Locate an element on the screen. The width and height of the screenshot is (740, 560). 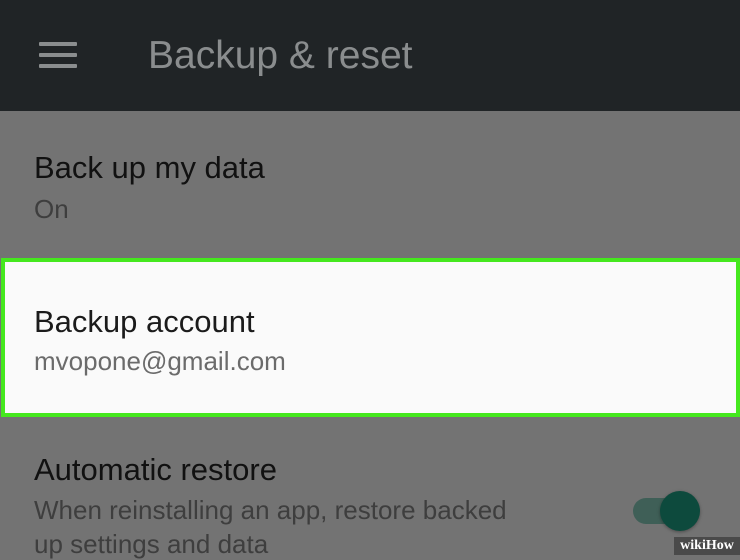
setting-title: Automatic restore is located at coordinates (155, 469).